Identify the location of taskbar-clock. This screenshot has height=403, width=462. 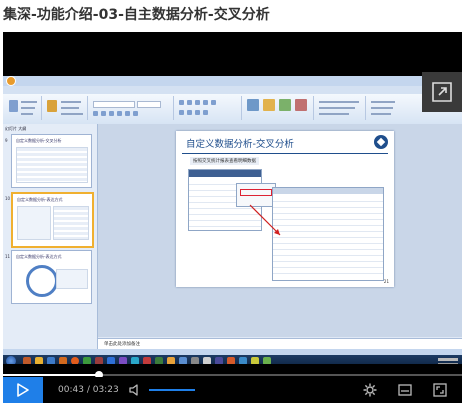
(448, 360).